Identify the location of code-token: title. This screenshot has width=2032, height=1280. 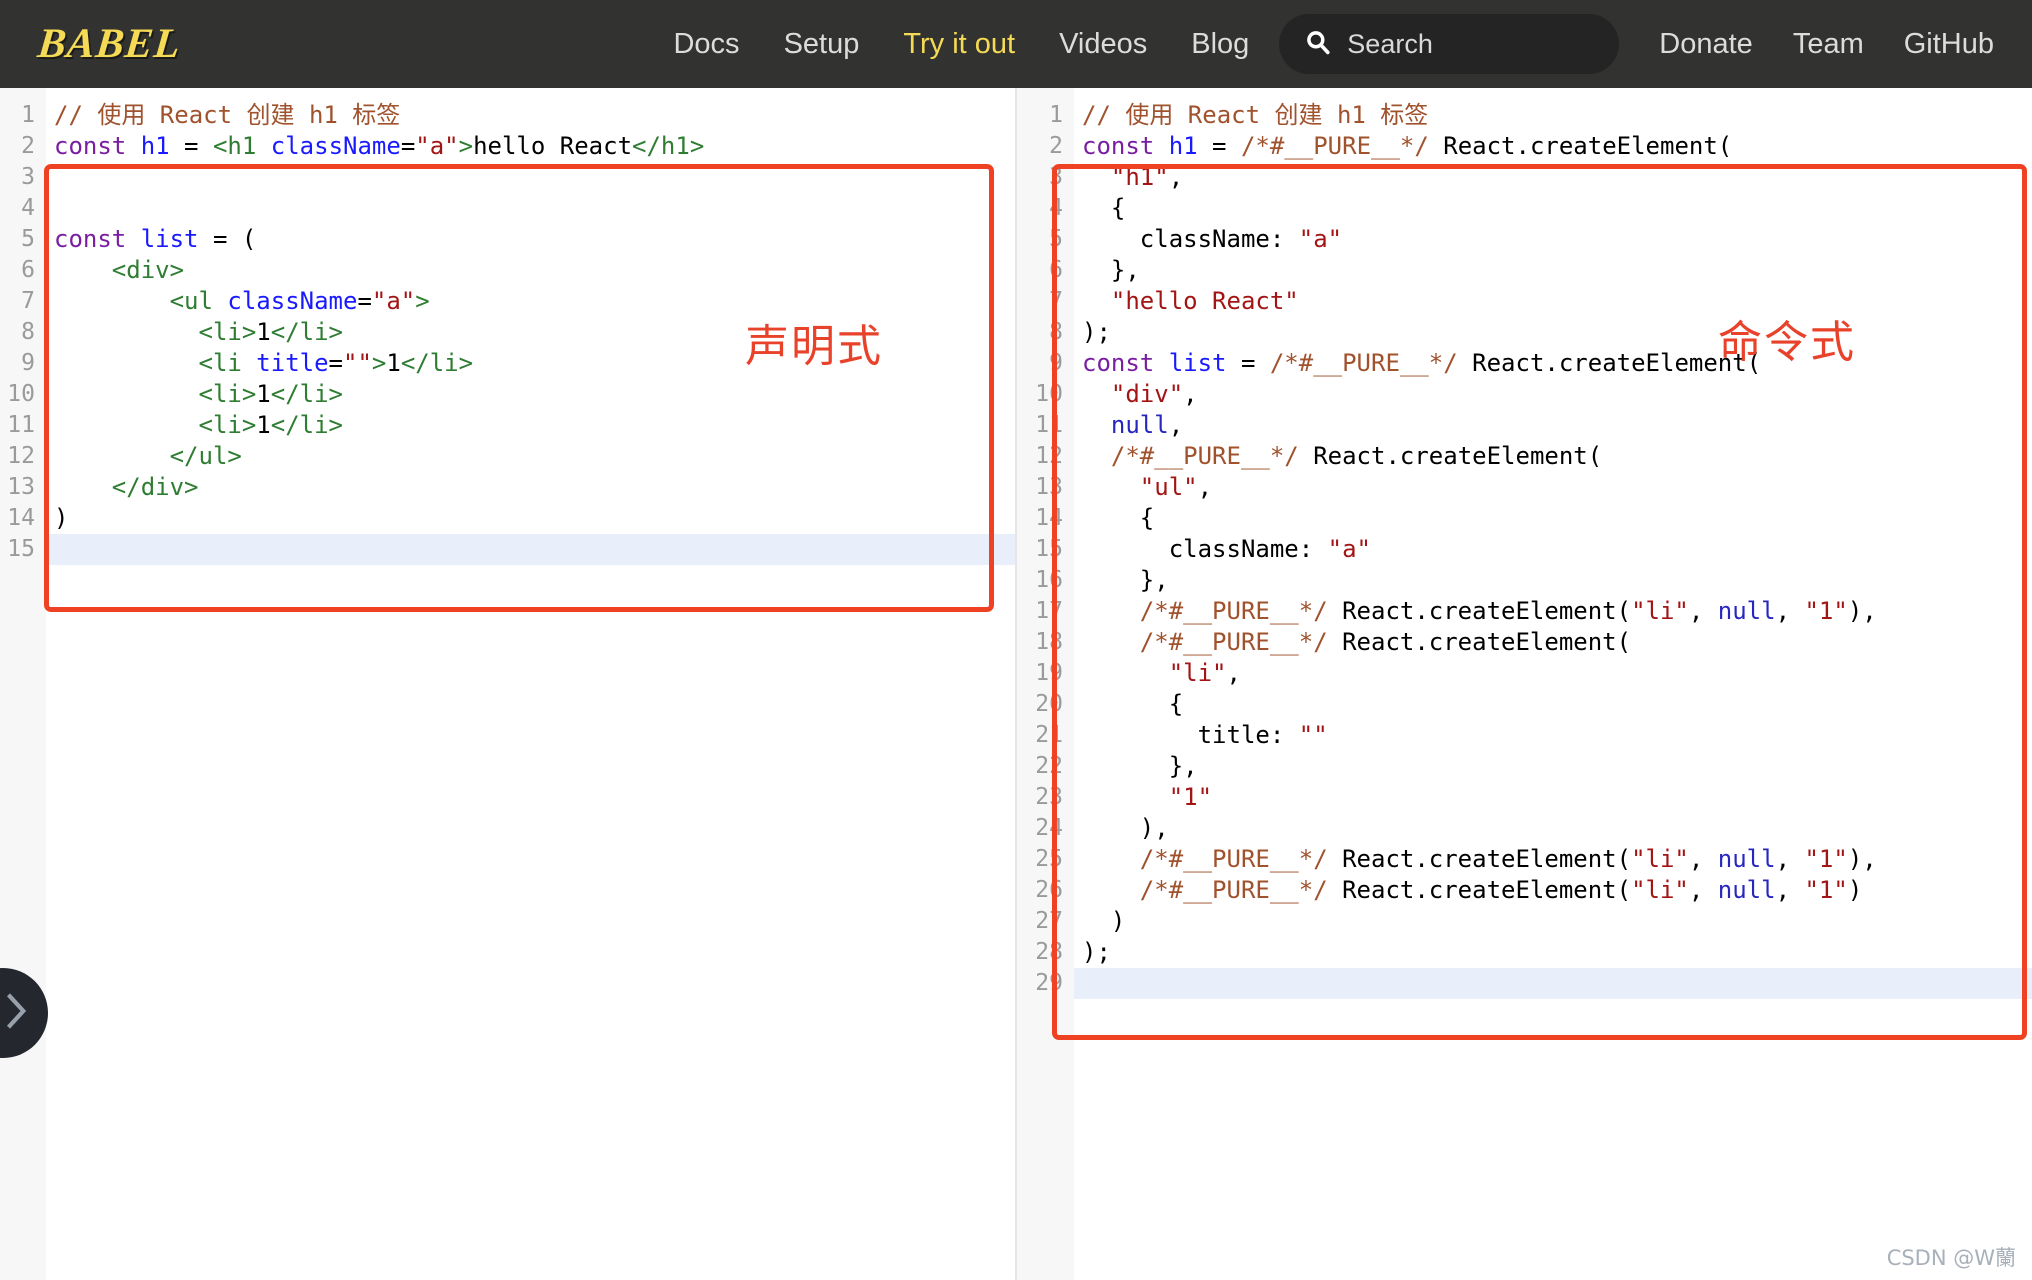
(292, 363).